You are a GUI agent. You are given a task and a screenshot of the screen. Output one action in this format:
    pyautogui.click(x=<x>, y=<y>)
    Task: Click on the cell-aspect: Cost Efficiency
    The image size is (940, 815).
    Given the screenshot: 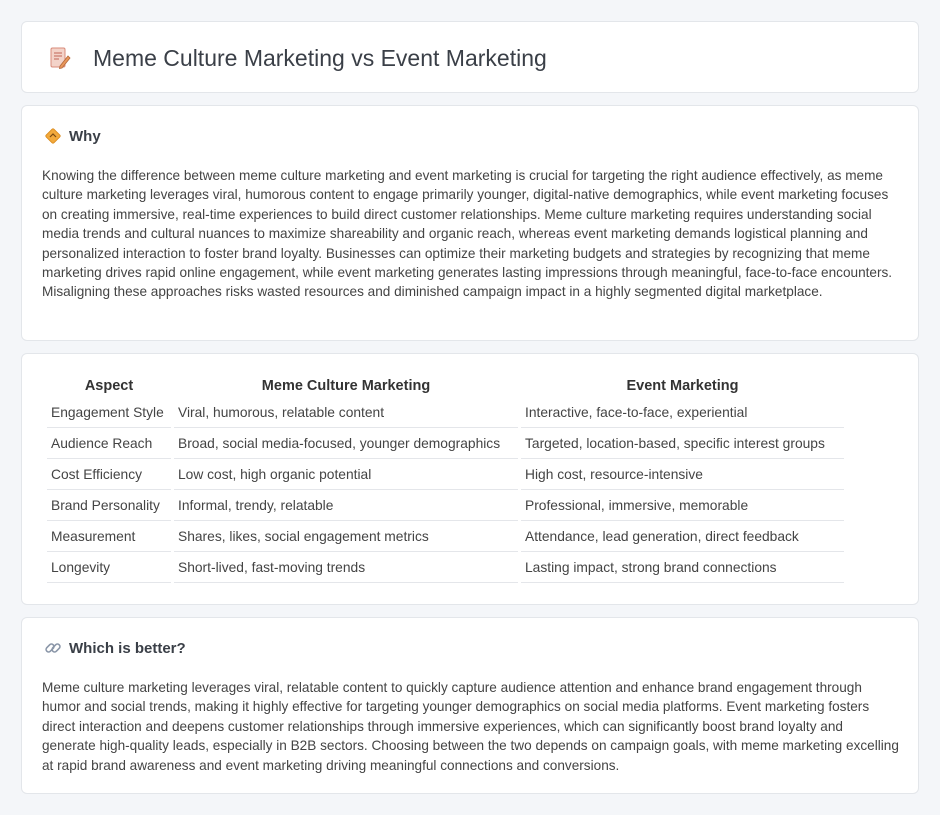 What is the action you would take?
    pyautogui.click(x=109, y=474)
    